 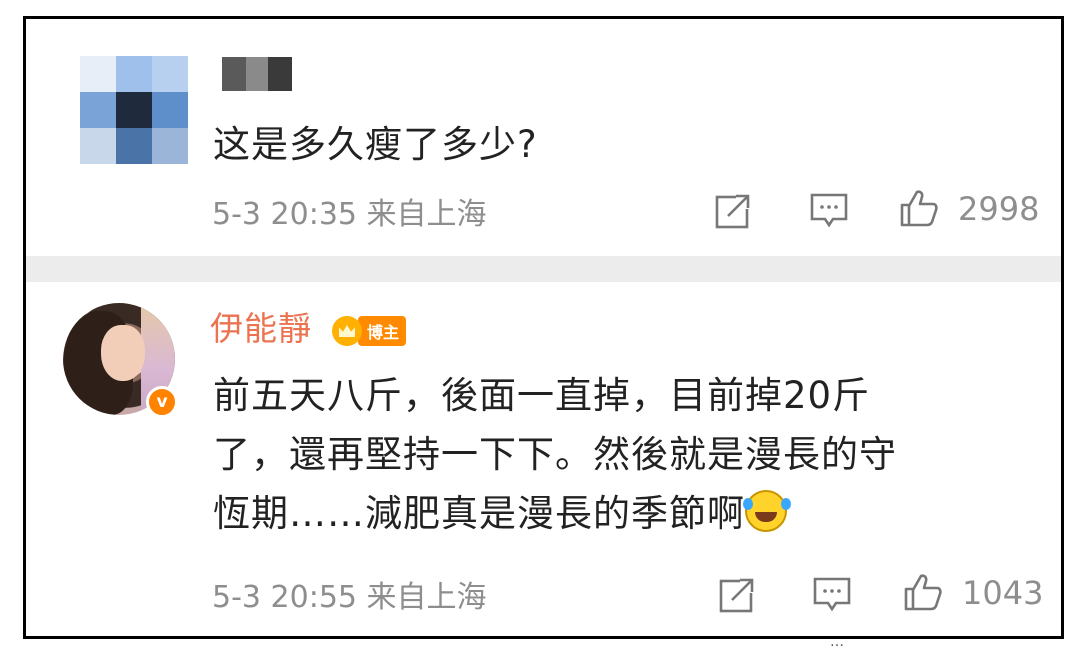 I want to click on comment-text-line: 恆期……減肥真是漫長的季節啊, so click(x=613, y=513).